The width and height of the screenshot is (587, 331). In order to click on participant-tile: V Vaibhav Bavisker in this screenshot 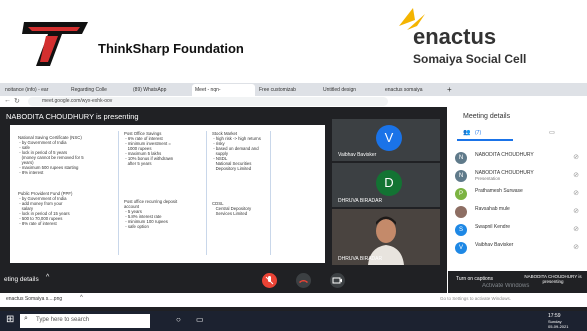, I will do `click(386, 140)`.